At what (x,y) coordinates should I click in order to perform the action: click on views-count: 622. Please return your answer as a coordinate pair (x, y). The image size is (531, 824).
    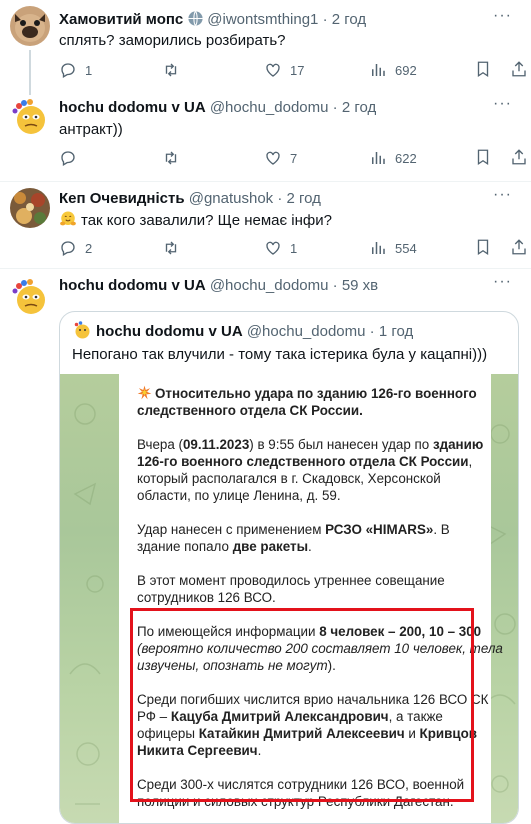
    Looking at the image, I should click on (406, 158).